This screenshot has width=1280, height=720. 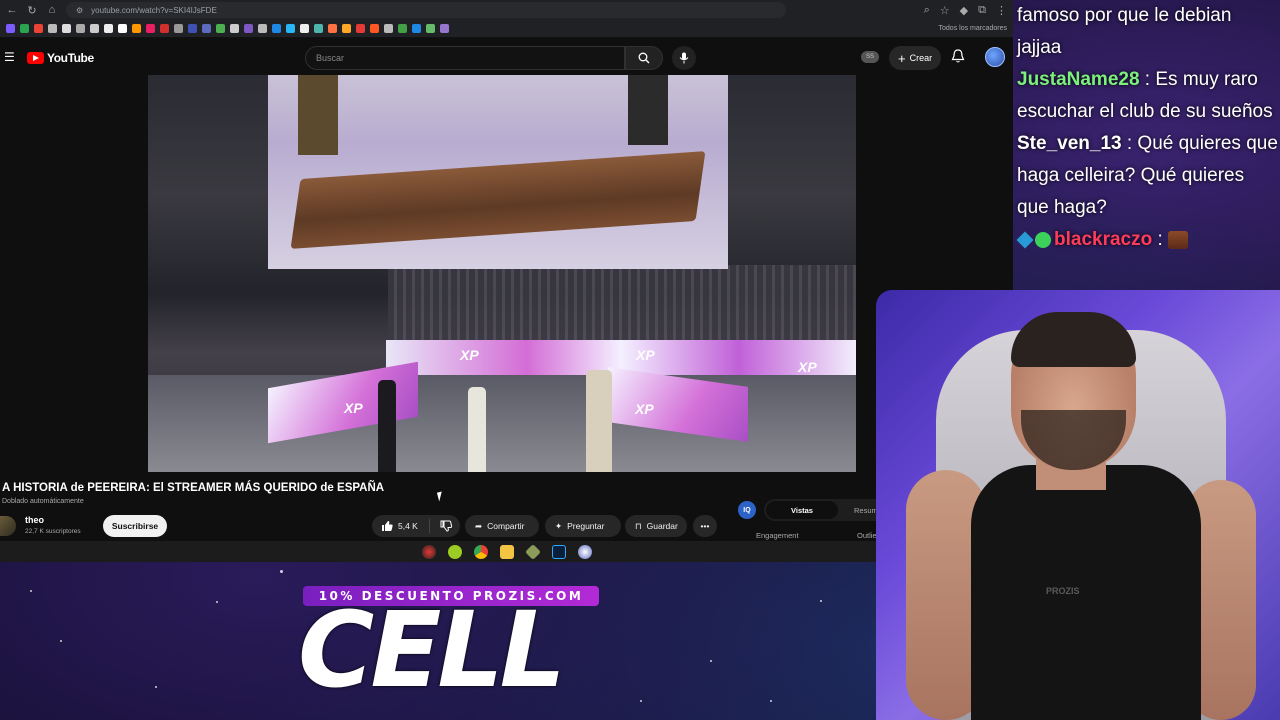 I want to click on photoshop-icon, so click(x=558, y=551).